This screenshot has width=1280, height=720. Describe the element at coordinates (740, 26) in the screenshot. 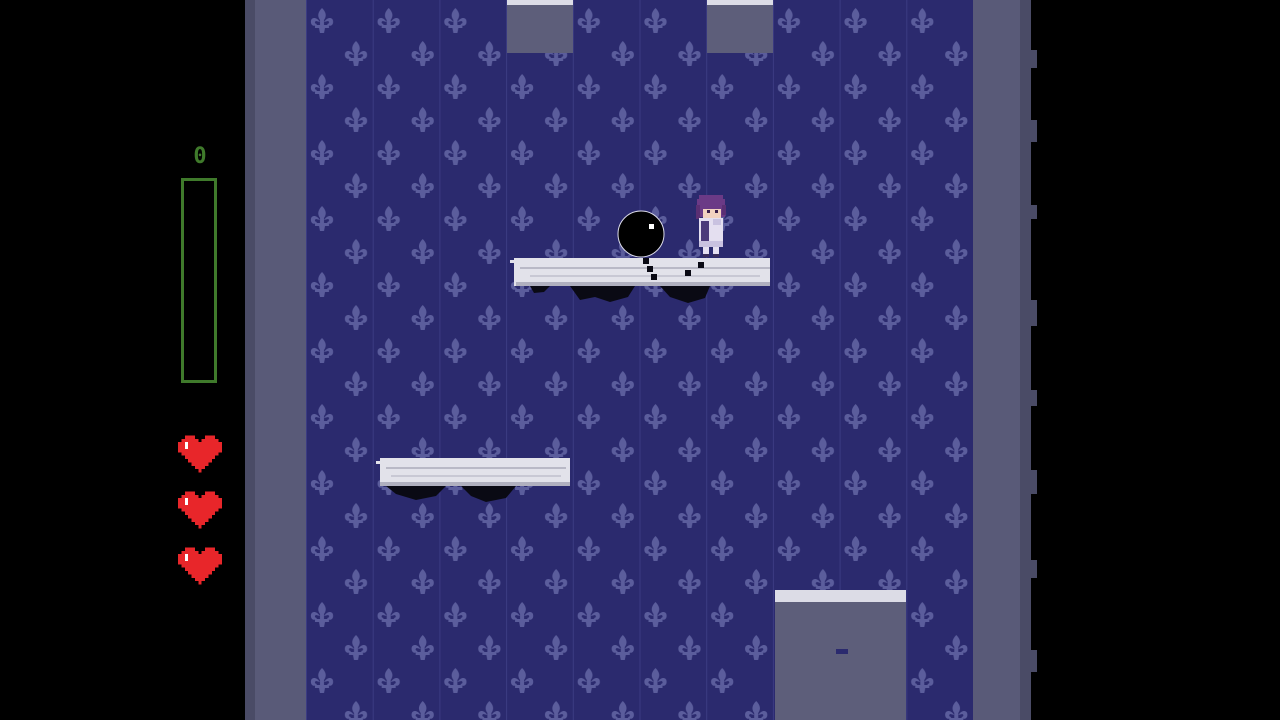

I see `top-pillar-right` at that location.